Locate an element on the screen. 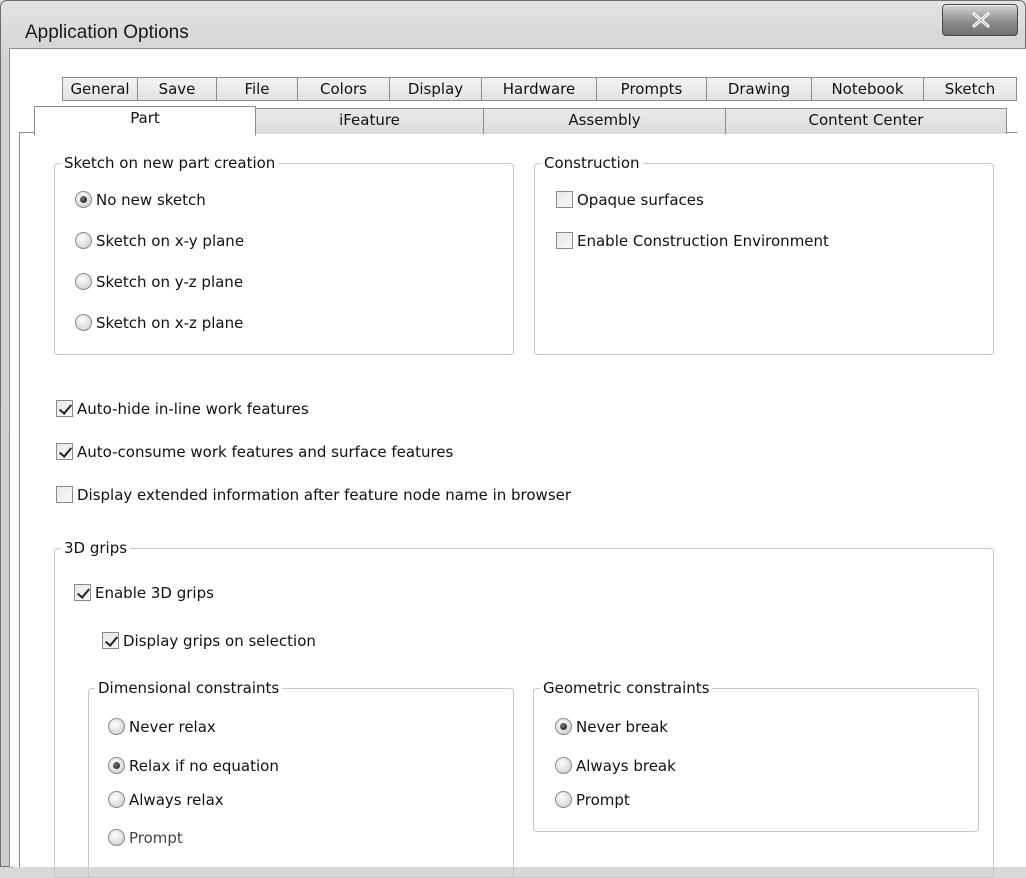 This screenshot has width=1026, height=878. radio-sketch-xz: Sketch on x-z plane is located at coordinates (159, 323).